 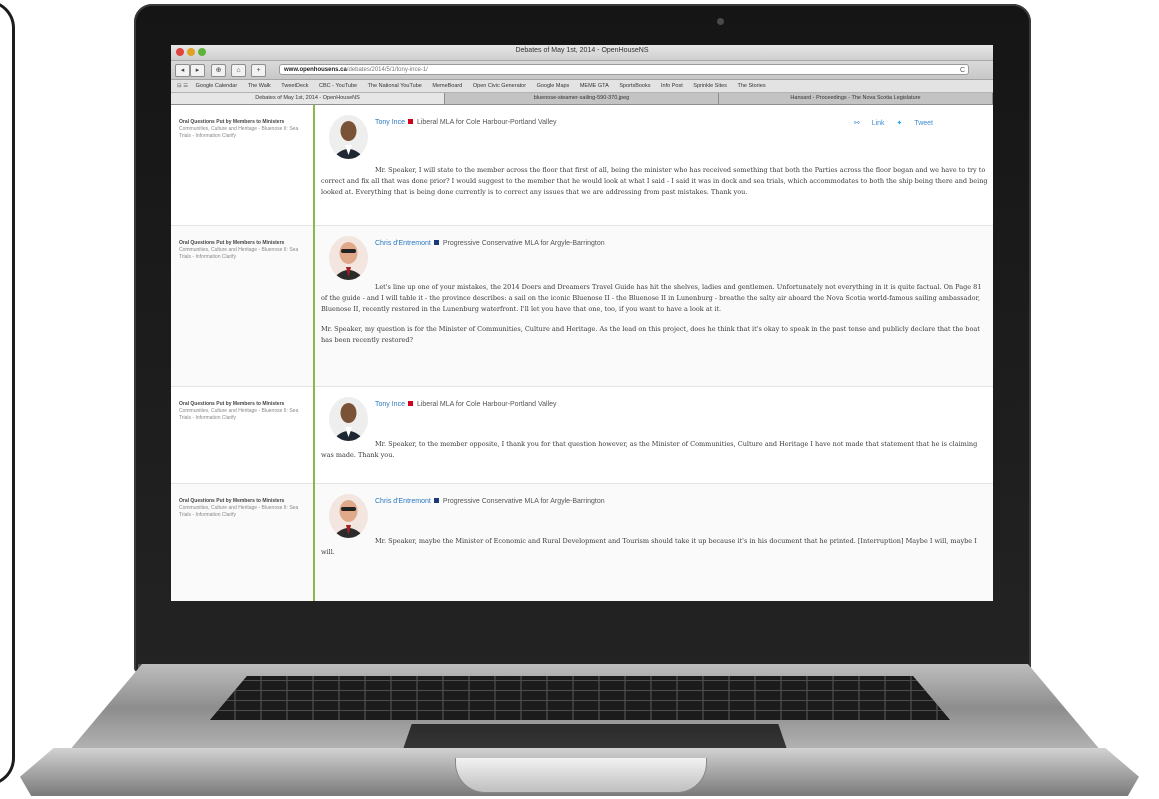 What do you see at coordinates (923, 123) in the screenshot?
I see `tweet-button: Tweet` at bounding box center [923, 123].